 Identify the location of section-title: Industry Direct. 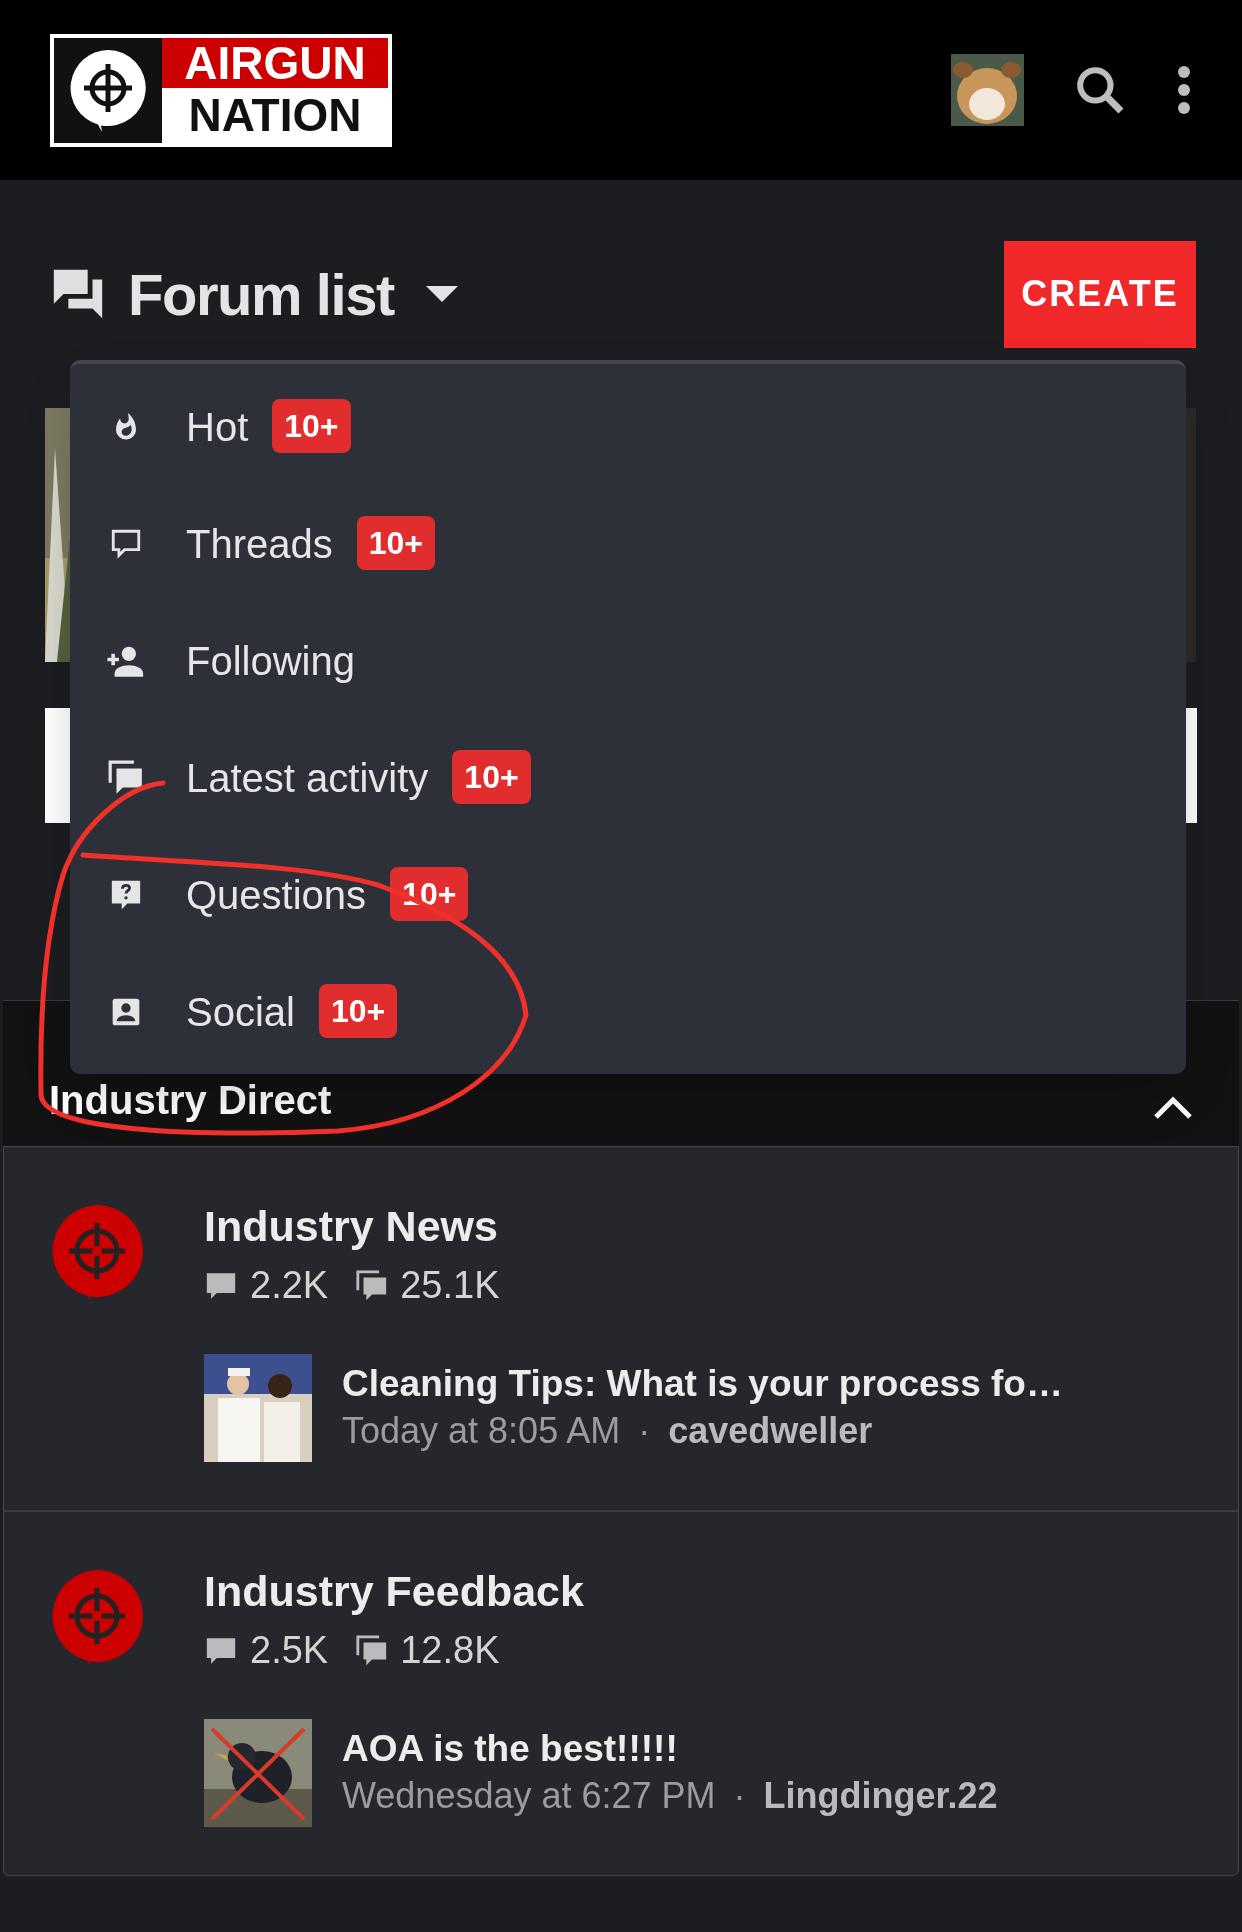
(190, 1100).